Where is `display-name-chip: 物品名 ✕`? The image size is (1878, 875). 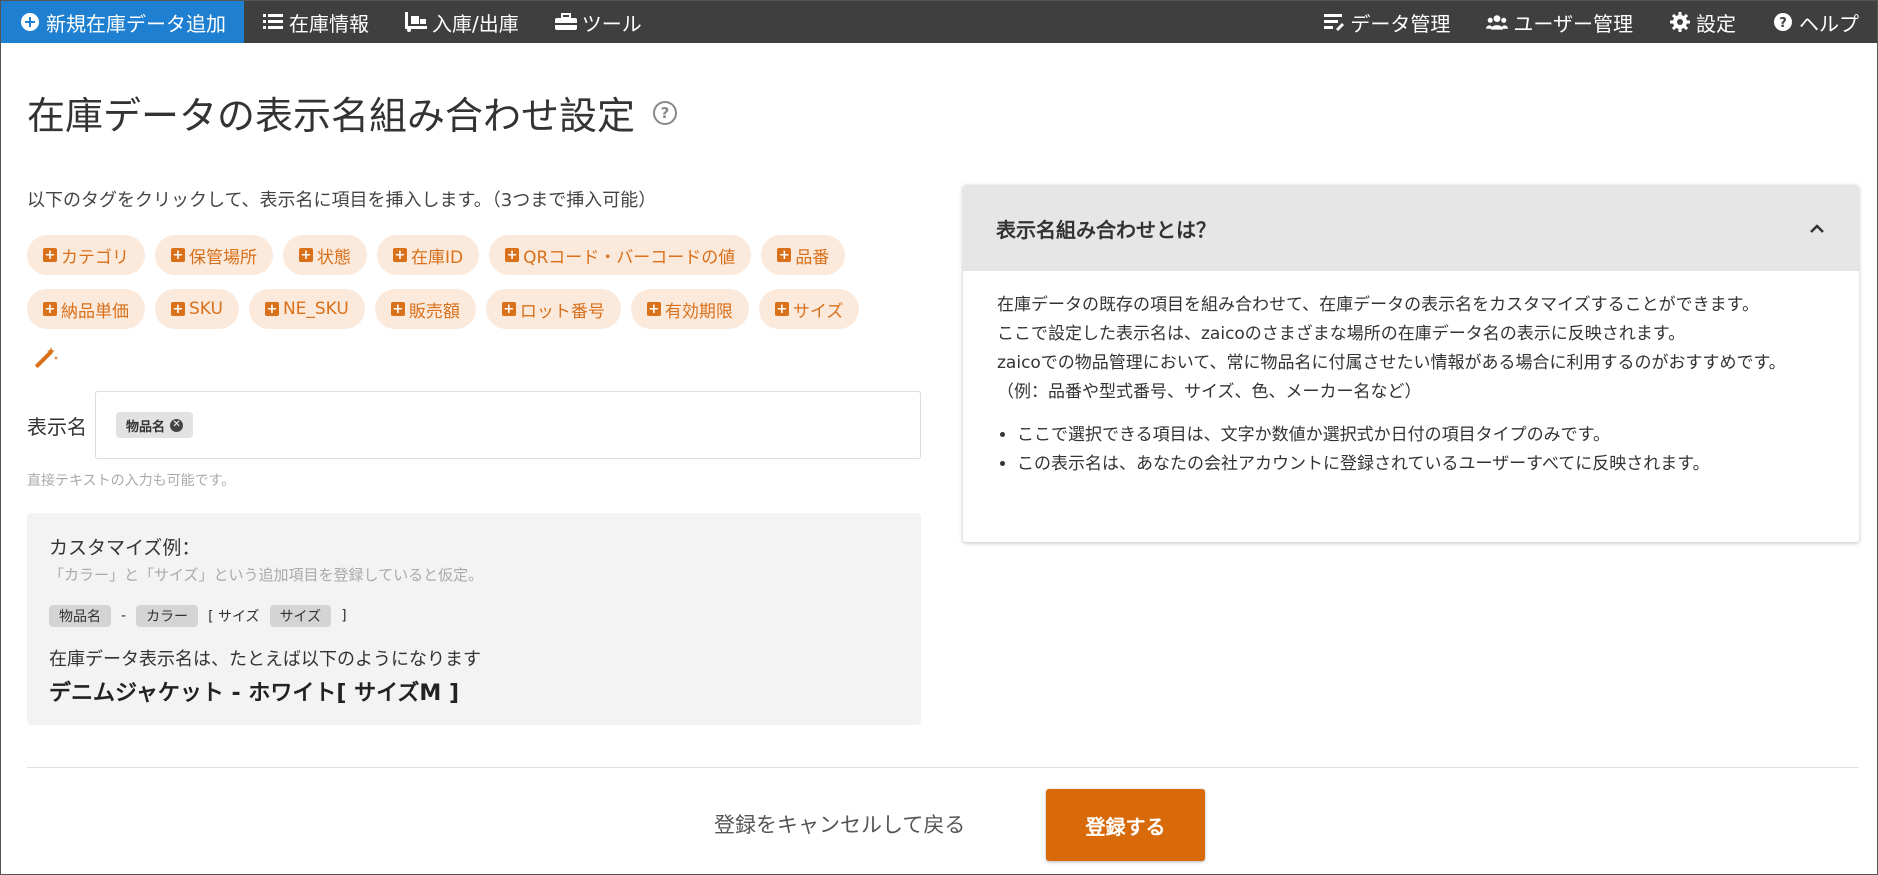
display-name-chip: 物品名 ✕ is located at coordinates (155, 425).